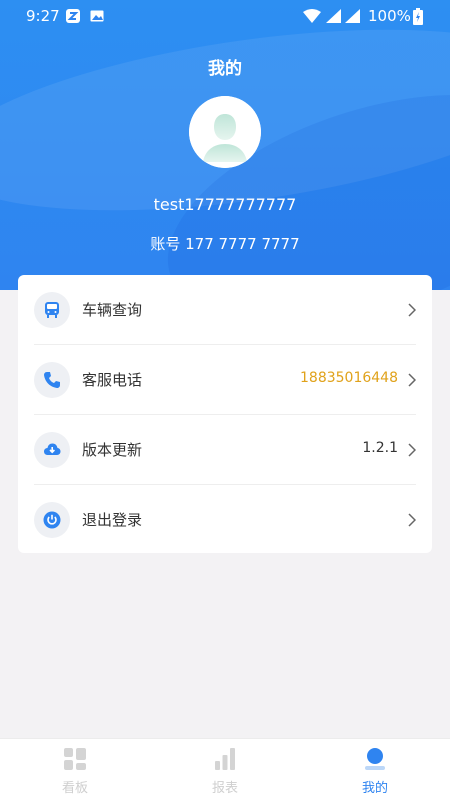 The image size is (450, 801). What do you see at coordinates (225, 520) in the screenshot?
I see `menu-item-logout: 退出登录` at bounding box center [225, 520].